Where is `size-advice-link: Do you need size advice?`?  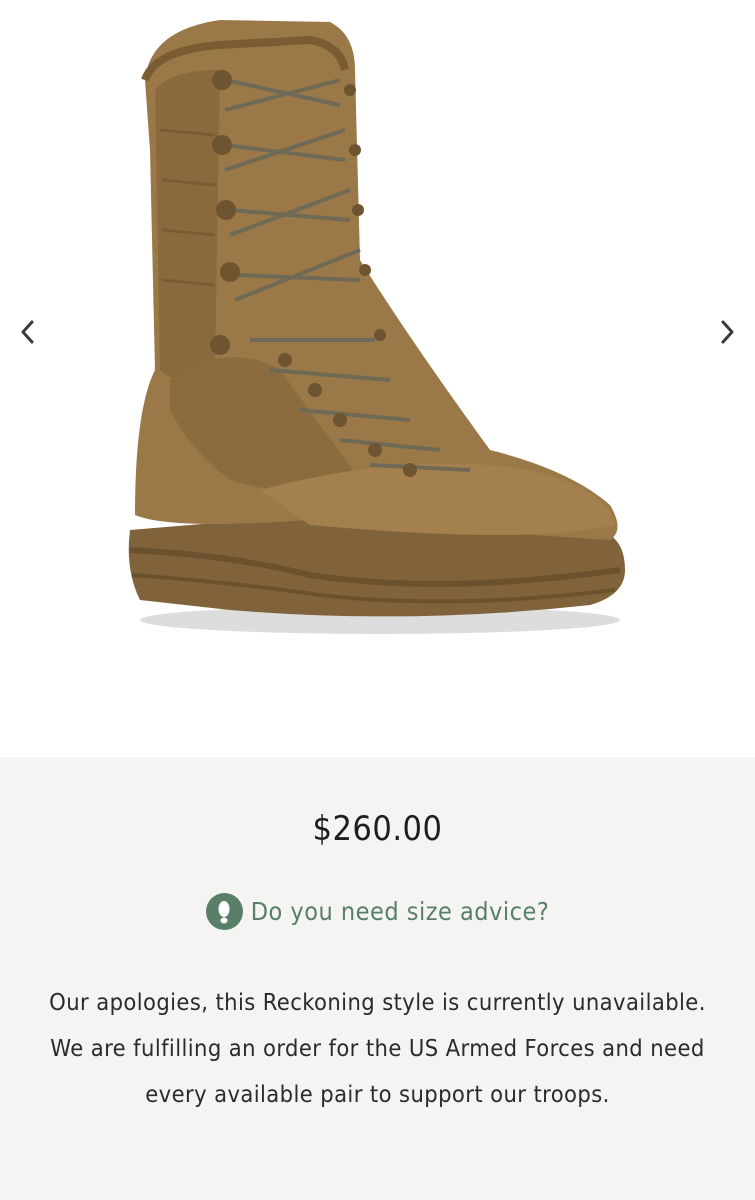 size-advice-link: Do you need size advice? is located at coordinates (377, 911).